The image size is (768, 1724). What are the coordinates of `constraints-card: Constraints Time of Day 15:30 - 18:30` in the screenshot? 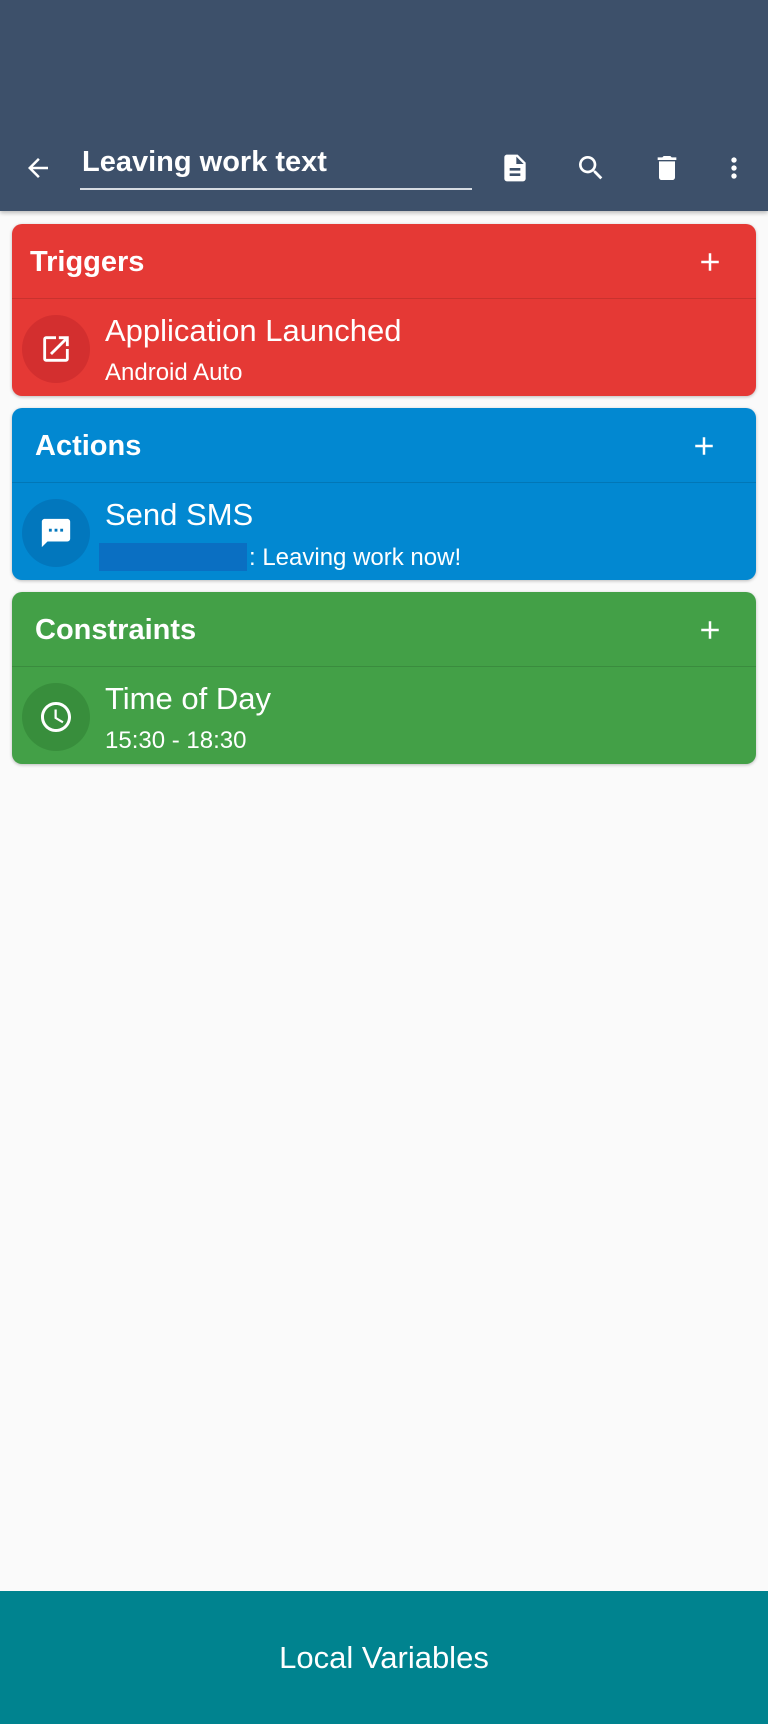 It's located at (384, 678).